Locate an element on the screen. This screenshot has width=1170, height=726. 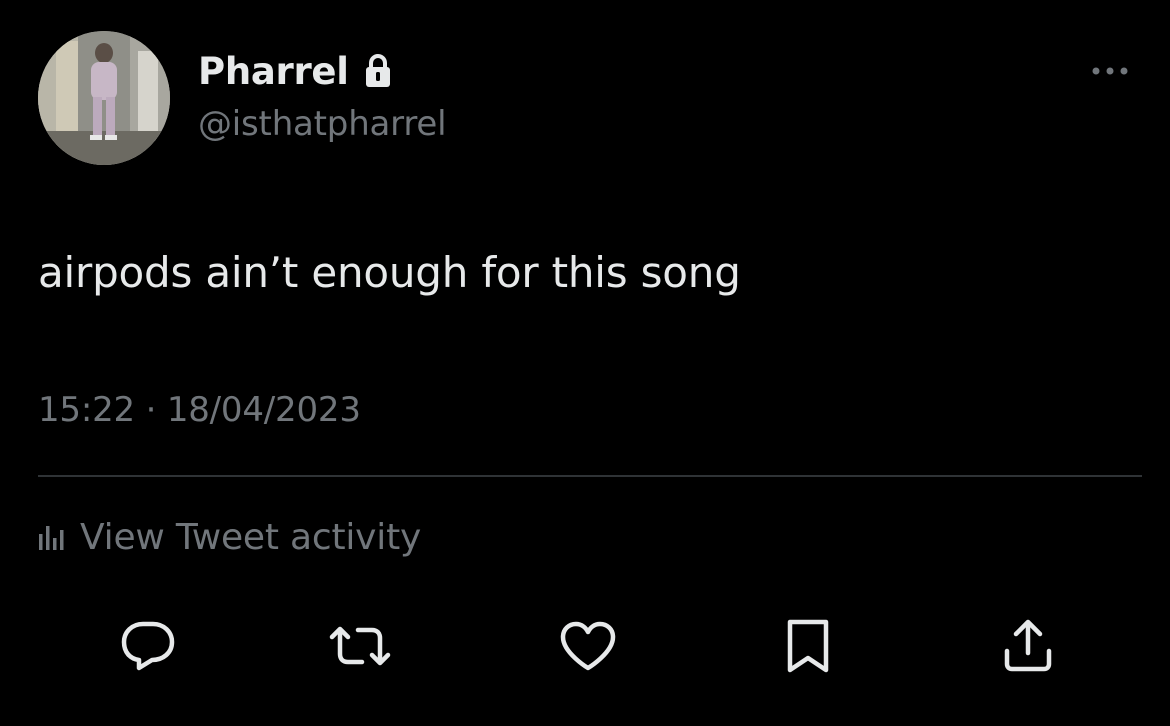
bookmark-button is located at coordinates (808, 646).